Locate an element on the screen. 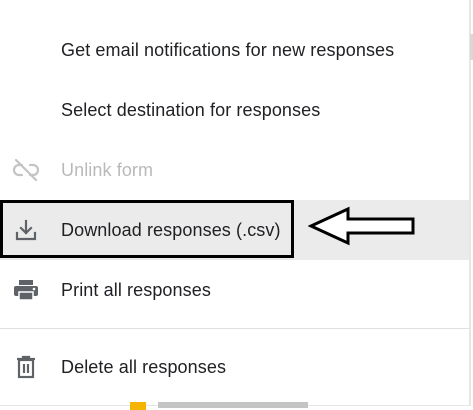  unlink-icon is located at coordinates (26, 170).